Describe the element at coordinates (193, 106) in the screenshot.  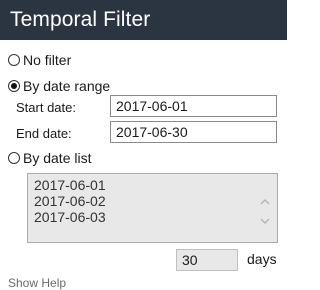
I see `start-date-input: 2017-06-01` at that location.